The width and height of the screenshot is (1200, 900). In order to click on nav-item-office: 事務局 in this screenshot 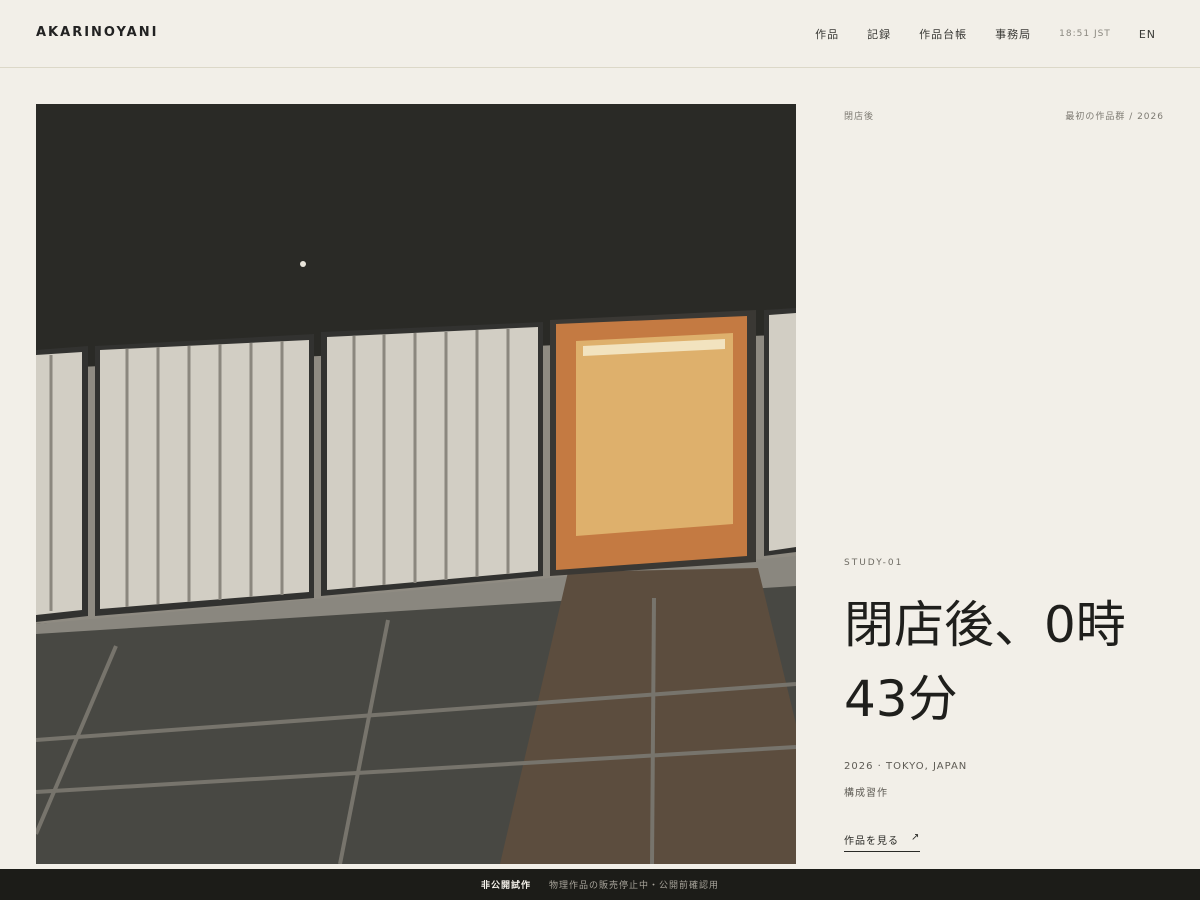, I will do `click(1013, 34)`.